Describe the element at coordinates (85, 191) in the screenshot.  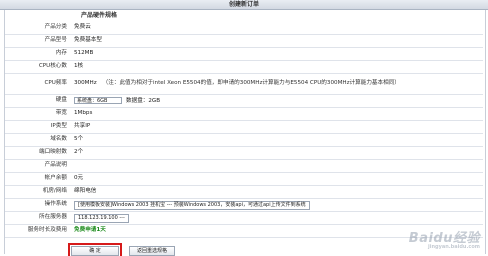
I see `row-value: 绵阳电信` at that location.